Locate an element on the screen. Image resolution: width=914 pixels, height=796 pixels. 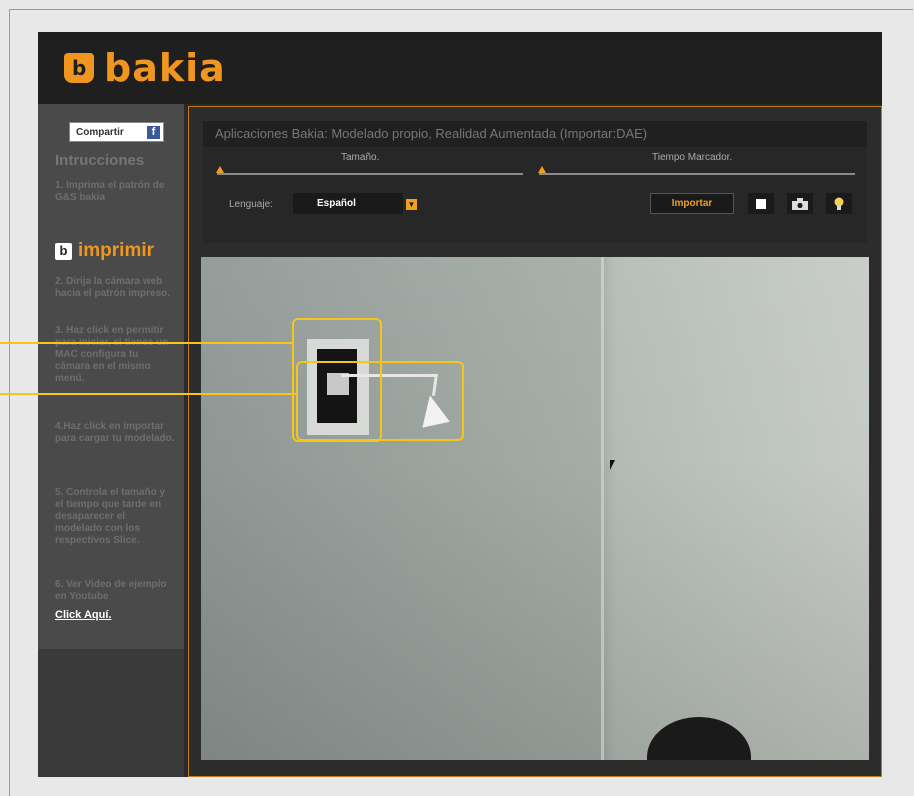
marker-time-slider is located at coordinates (697, 174).